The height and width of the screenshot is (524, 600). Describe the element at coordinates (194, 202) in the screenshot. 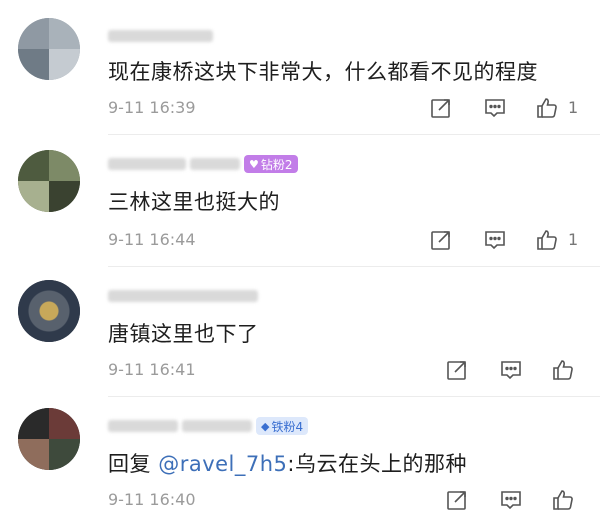

I see `comment-text: 三林这里也挺大的` at that location.